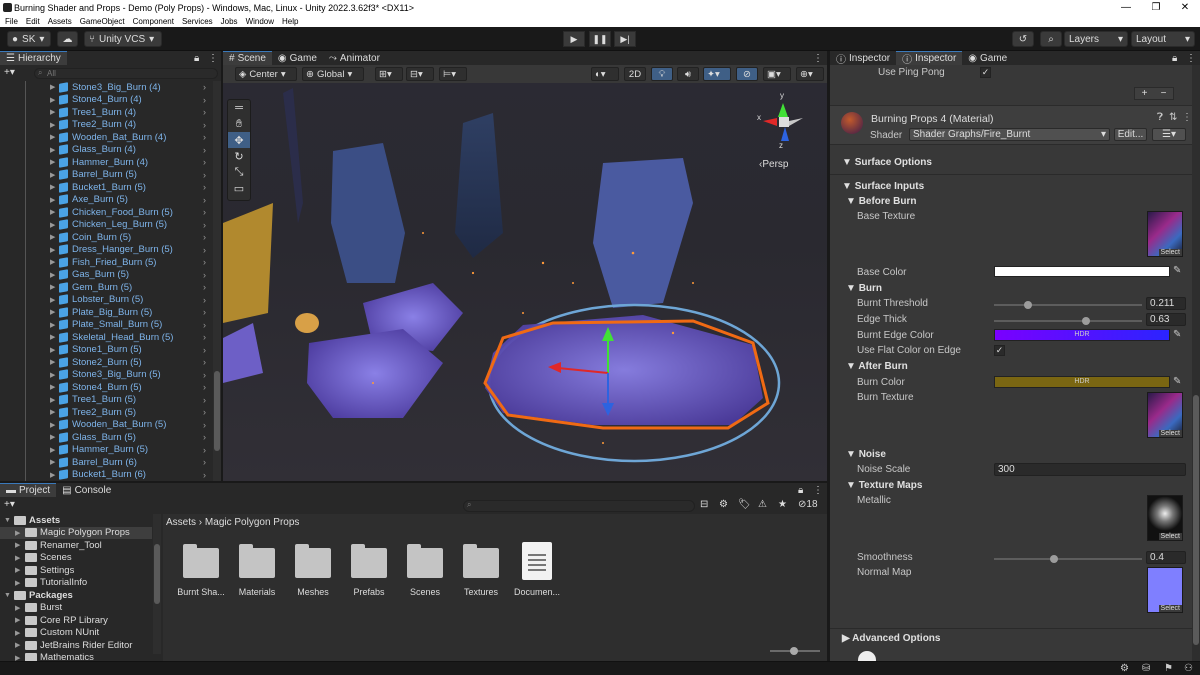 Image resolution: width=1200 pixels, height=675 pixels. What do you see at coordinates (574, 39) in the screenshot?
I see `play-button: ▶` at bounding box center [574, 39].